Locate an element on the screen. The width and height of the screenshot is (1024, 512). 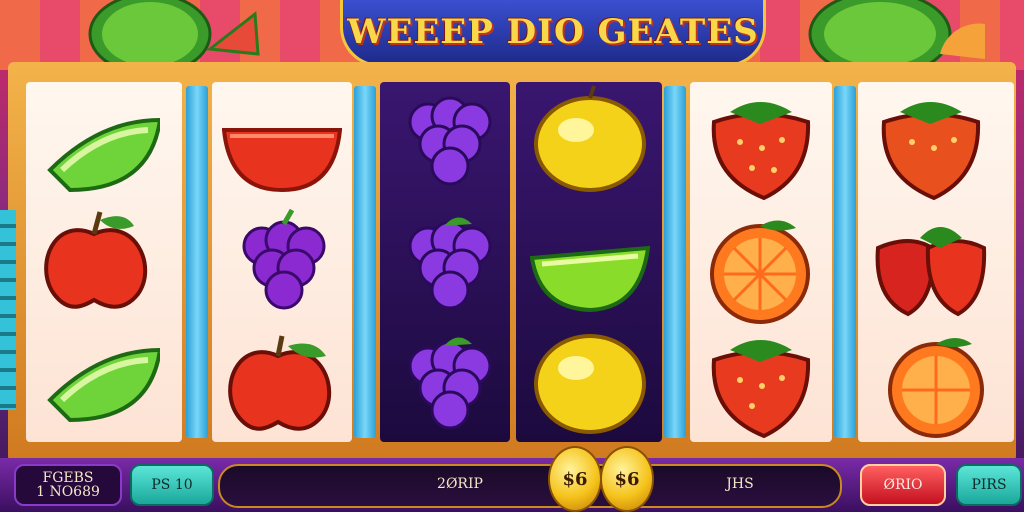
balance-panel: FGEBS 1 NO689 is located at coordinates (68, 485).